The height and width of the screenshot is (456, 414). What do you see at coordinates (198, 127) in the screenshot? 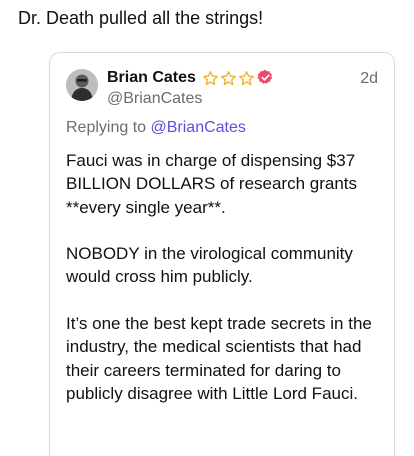
I see `replying-handle-link: @BrianCates` at bounding box center [198, 127].